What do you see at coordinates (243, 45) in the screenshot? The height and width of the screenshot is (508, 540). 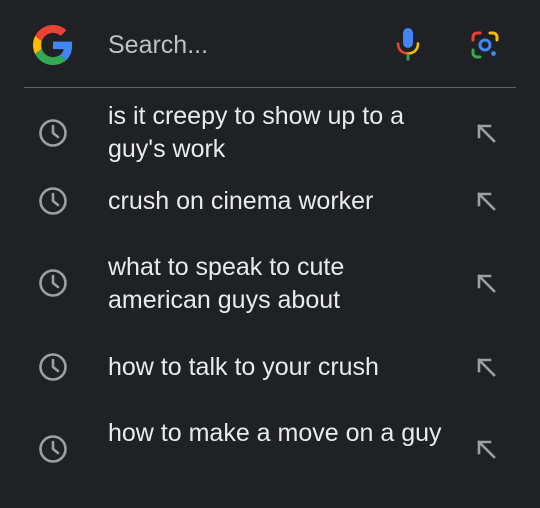 I see `search-input` at bounding box center [243, 45].